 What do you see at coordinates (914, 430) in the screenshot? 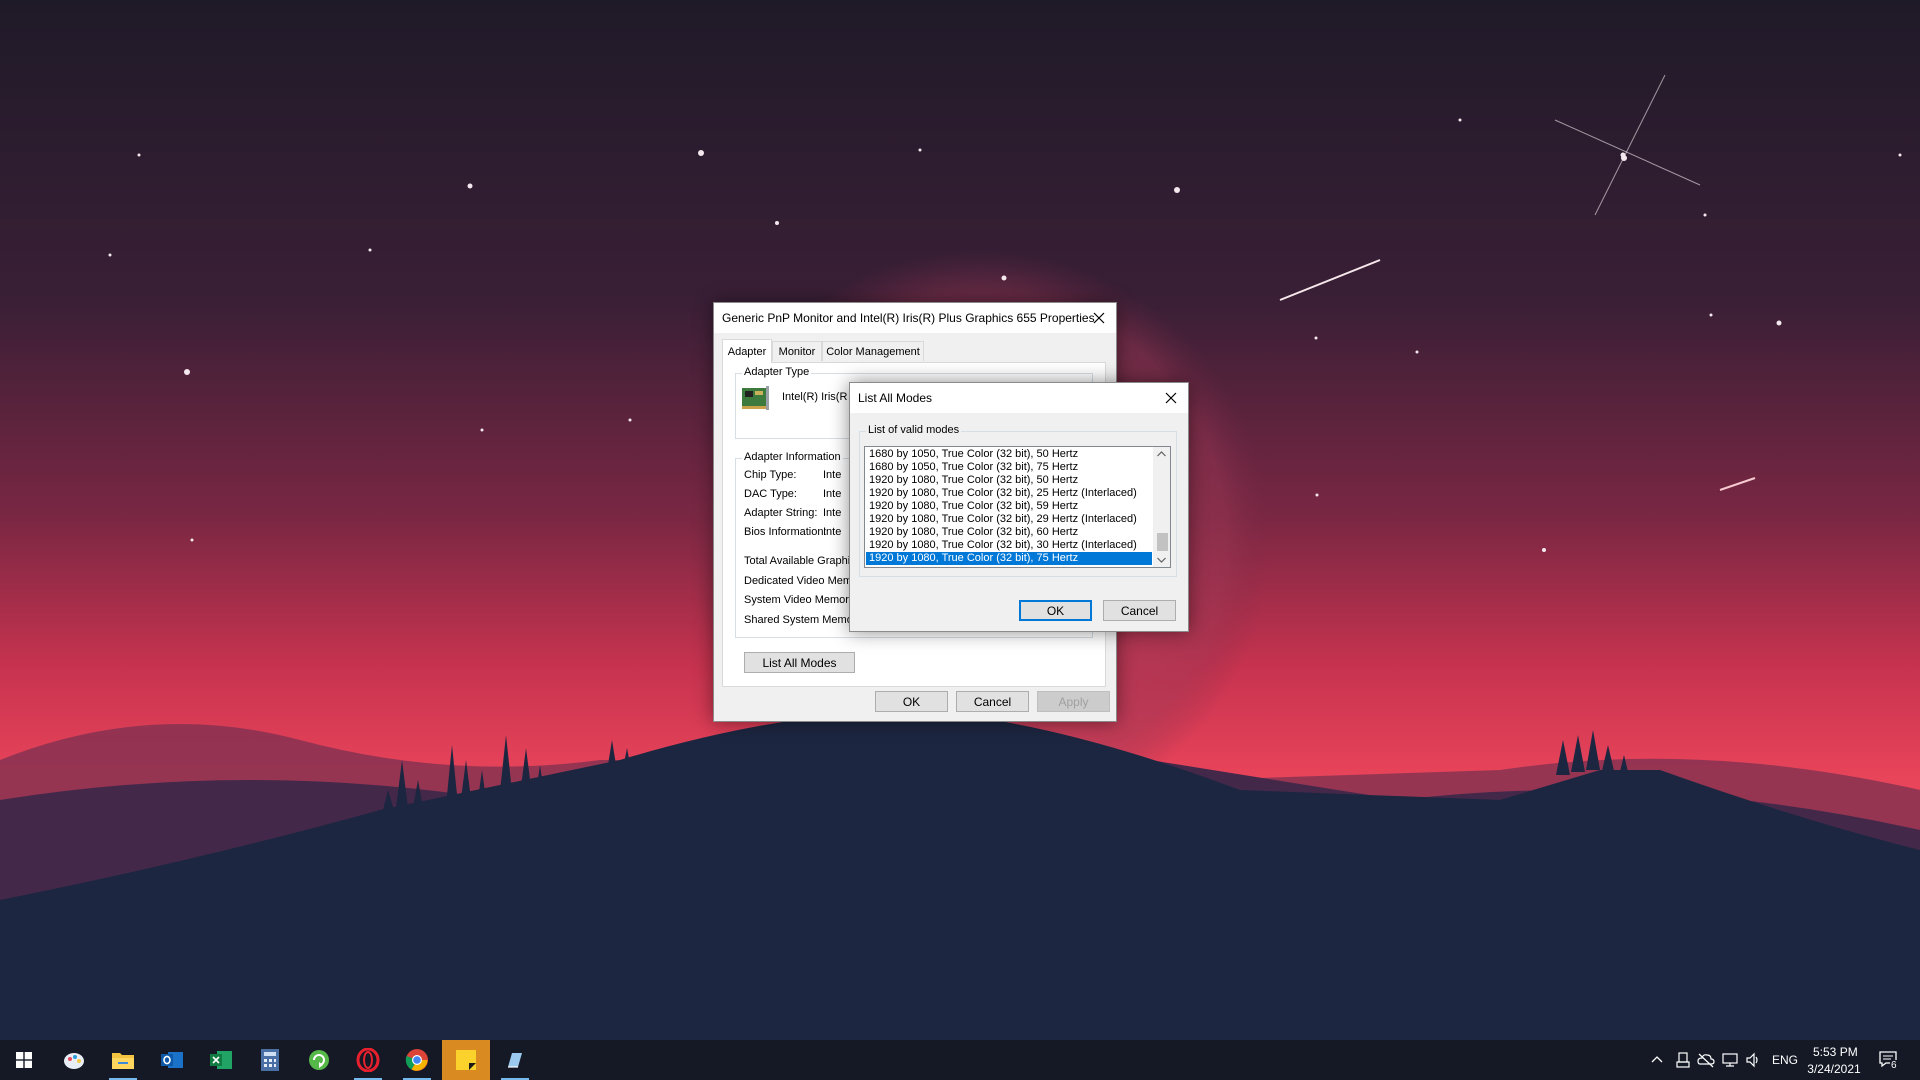
I see `valid-modes-label: List of valid modes` at bounding box center [914, 430].